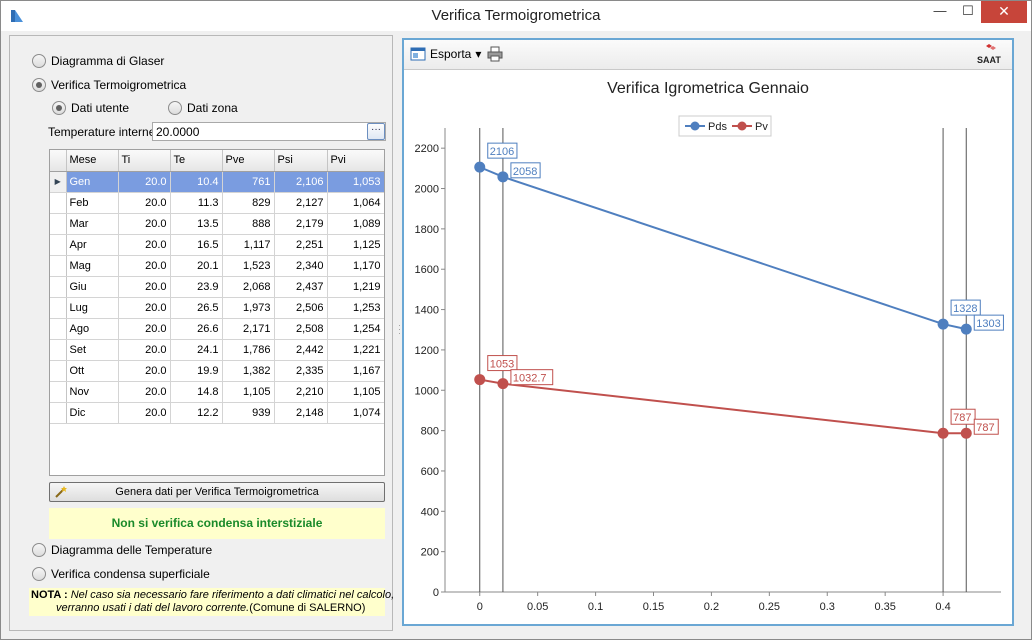 The height and width of the screenshot is (640, 1032). Describe the element at coordinates (92, 203) in the screenshot. I see `table-cell: Feb` at that location.